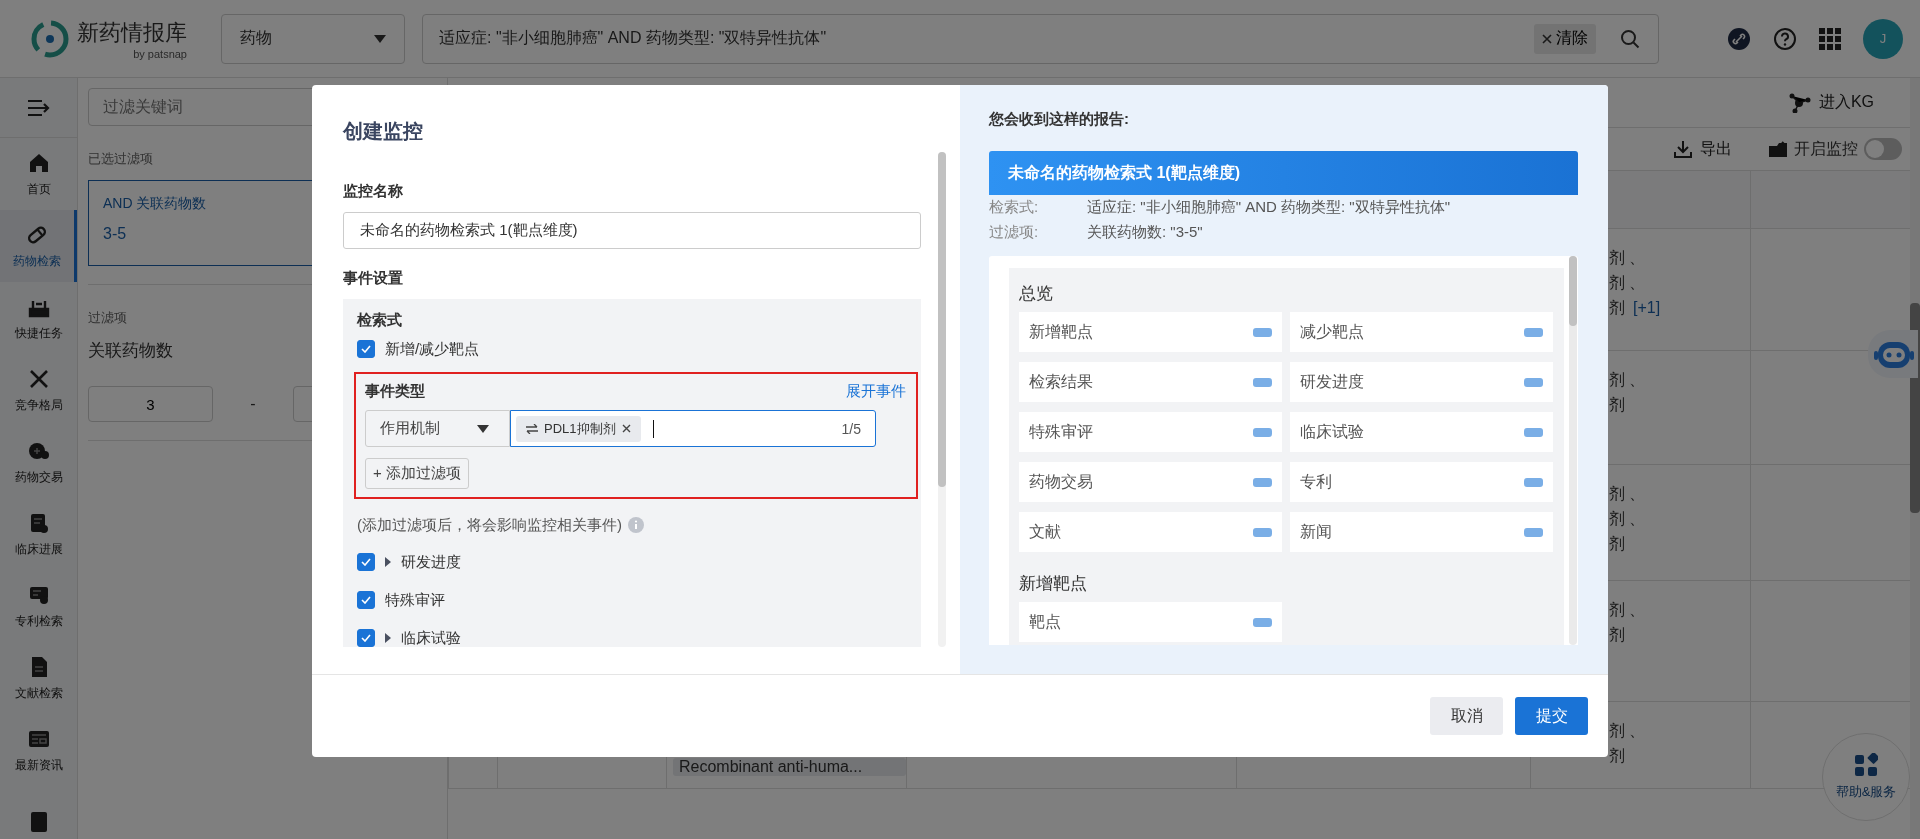 The width and height of the screenshot is (1920, 839). I want to click on item-label: 研发进度, so click(1332, 381).